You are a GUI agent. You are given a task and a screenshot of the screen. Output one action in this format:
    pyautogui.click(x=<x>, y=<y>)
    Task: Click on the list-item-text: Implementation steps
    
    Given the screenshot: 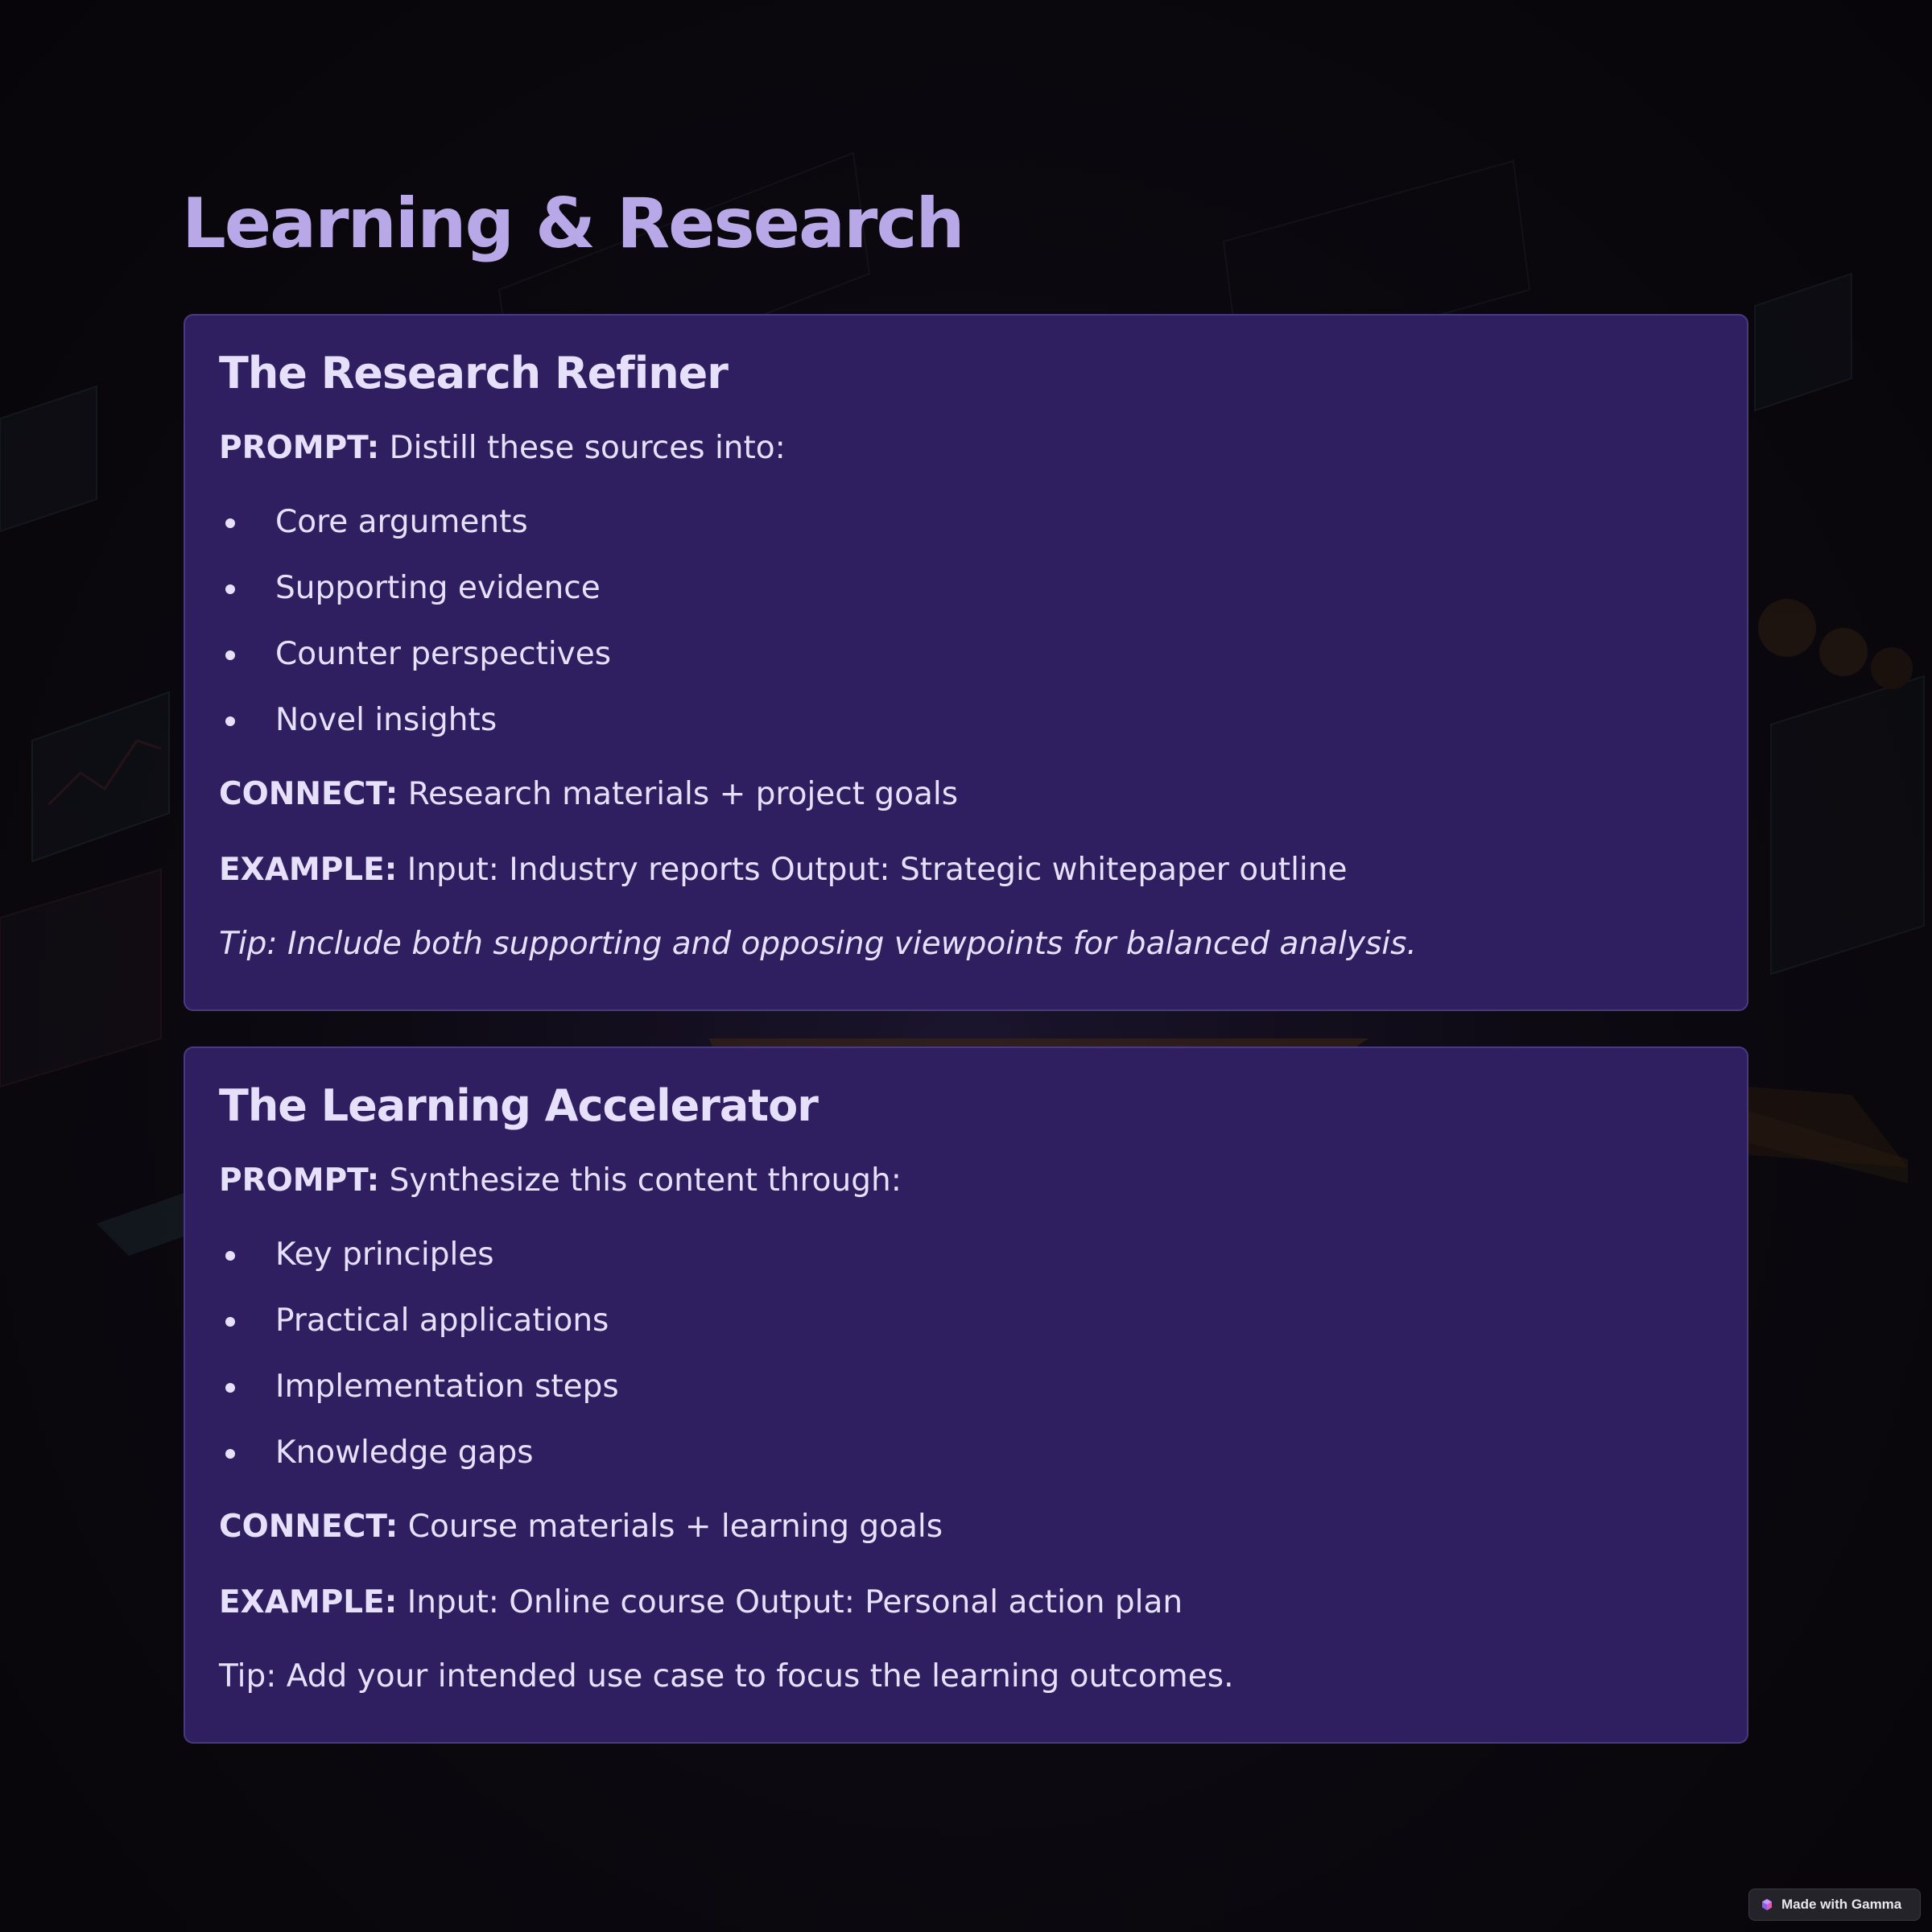 What is the action you would take?
    pyautogui.click(x=447, y=1386)
    